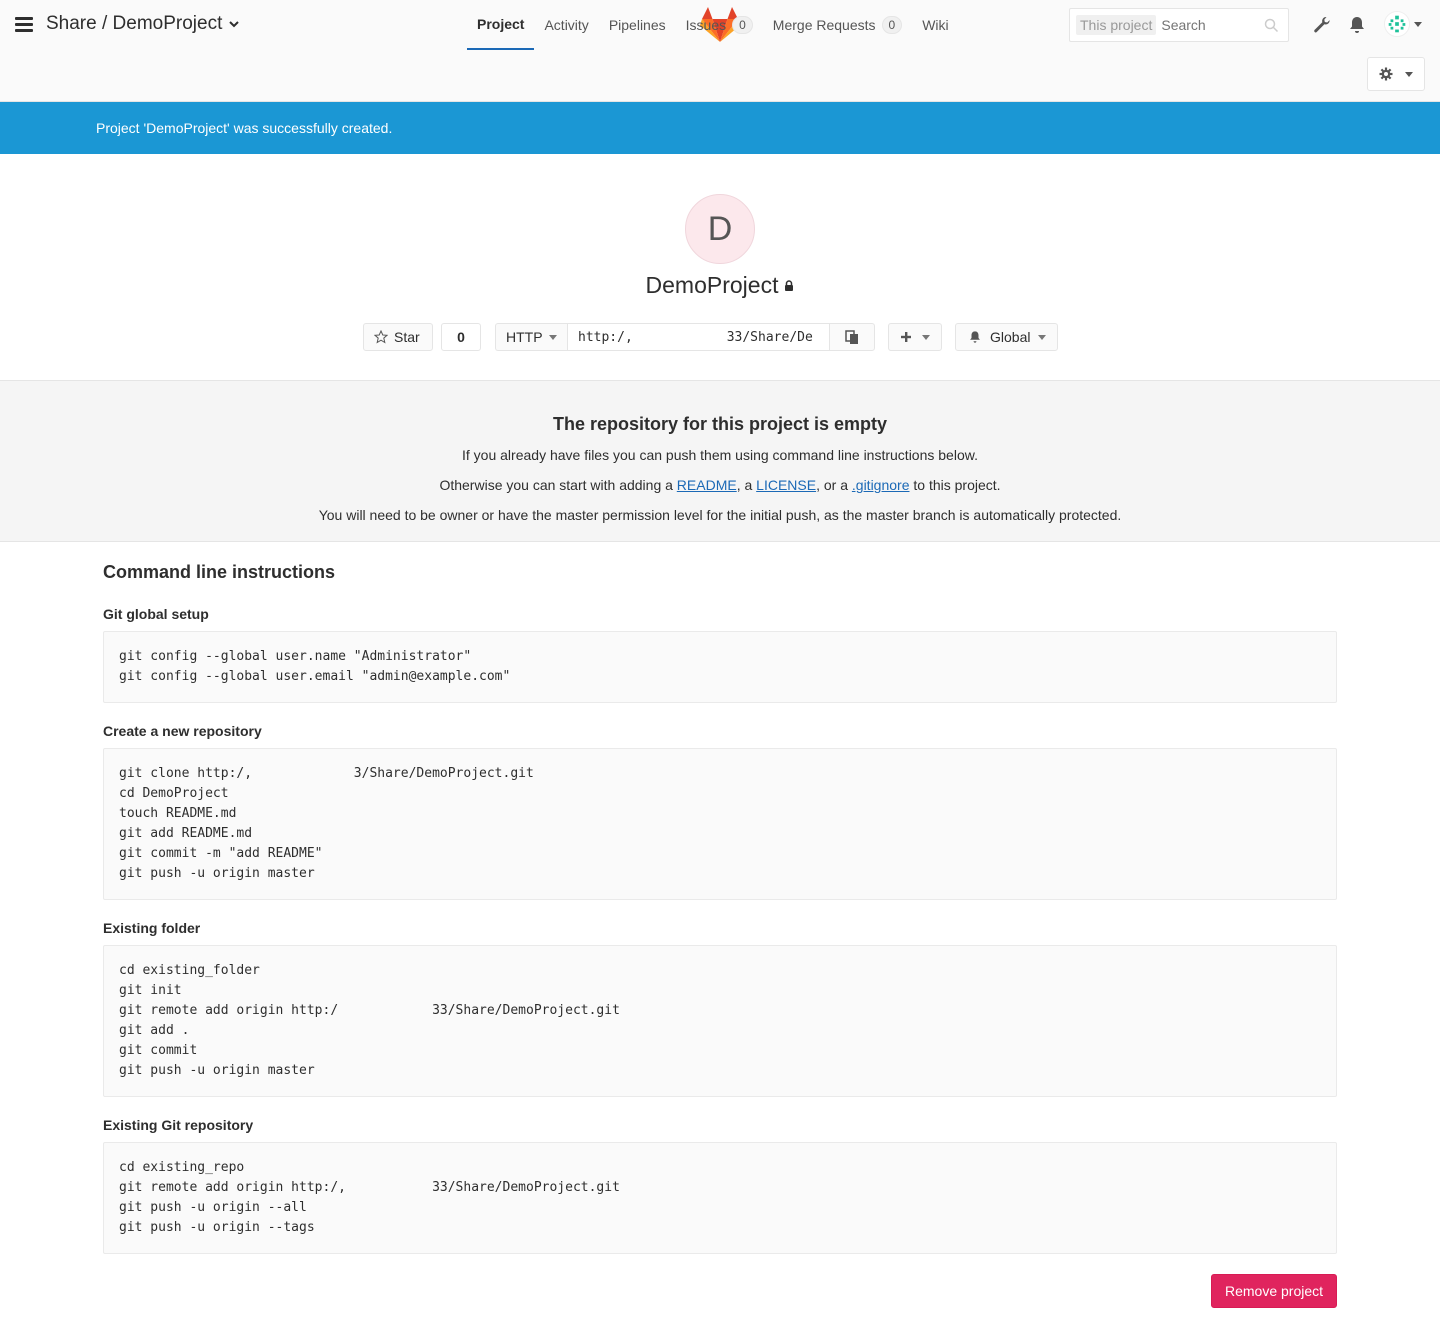 The height and width of the screenshot is (1340, 1440). I want to click on tab-wiki: Wiki, so click(935, 25).